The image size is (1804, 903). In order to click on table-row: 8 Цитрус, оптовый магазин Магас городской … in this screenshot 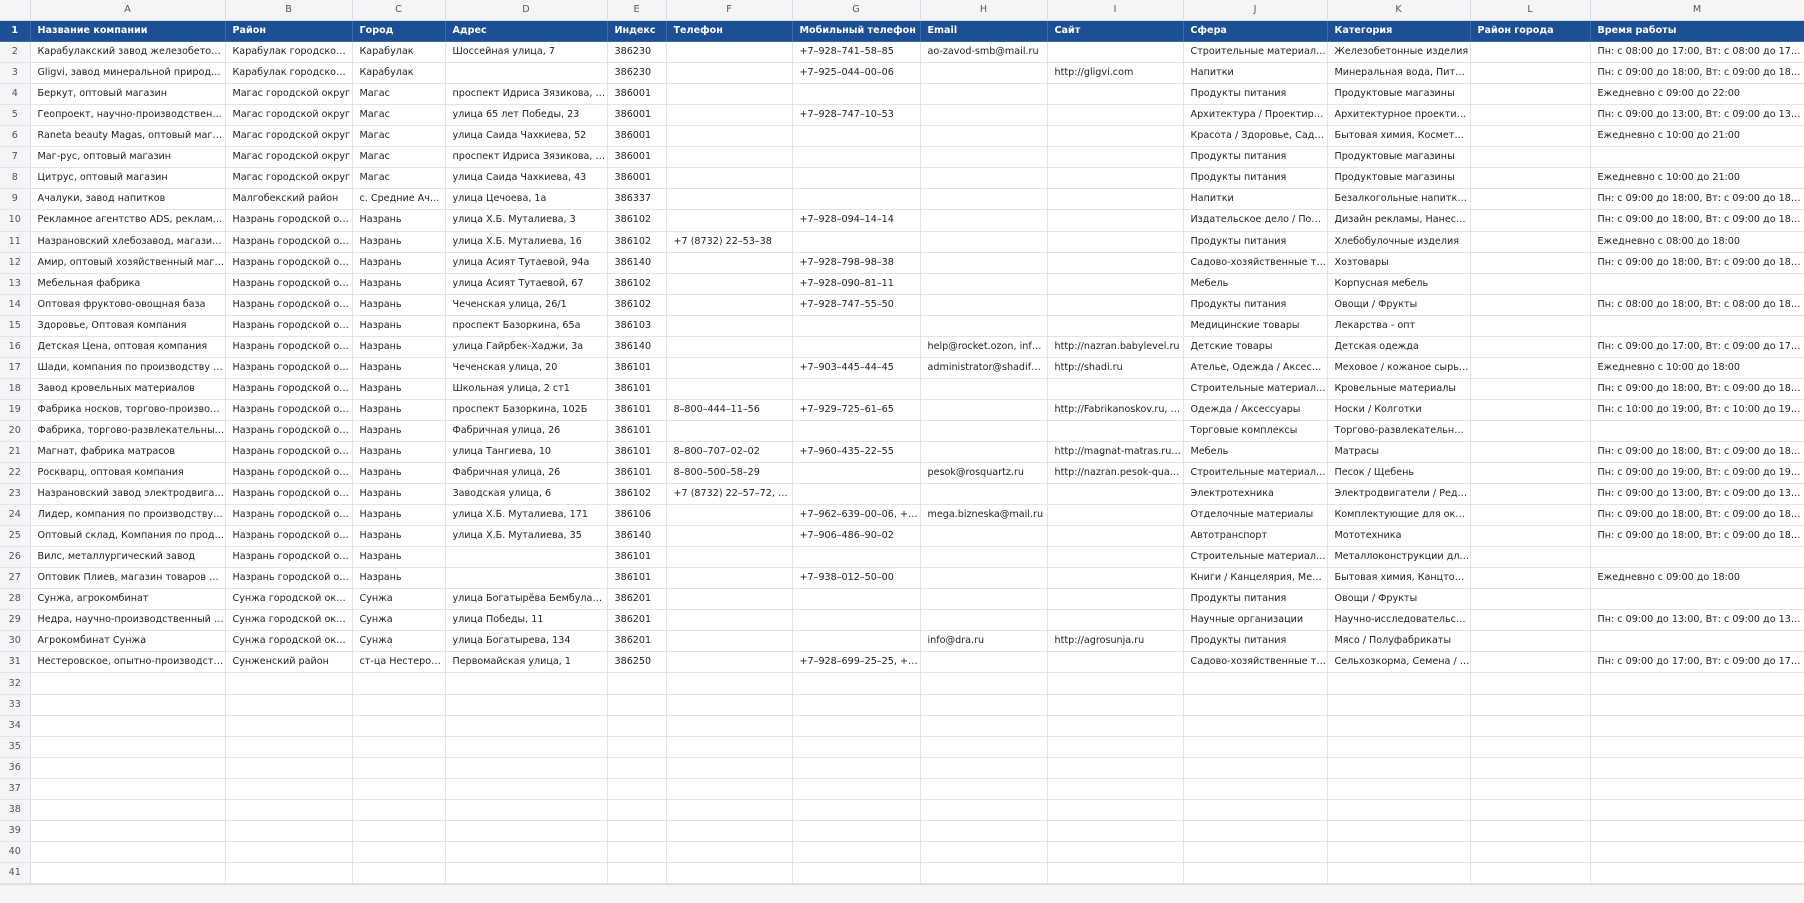, I will do `click(902, 178)`.